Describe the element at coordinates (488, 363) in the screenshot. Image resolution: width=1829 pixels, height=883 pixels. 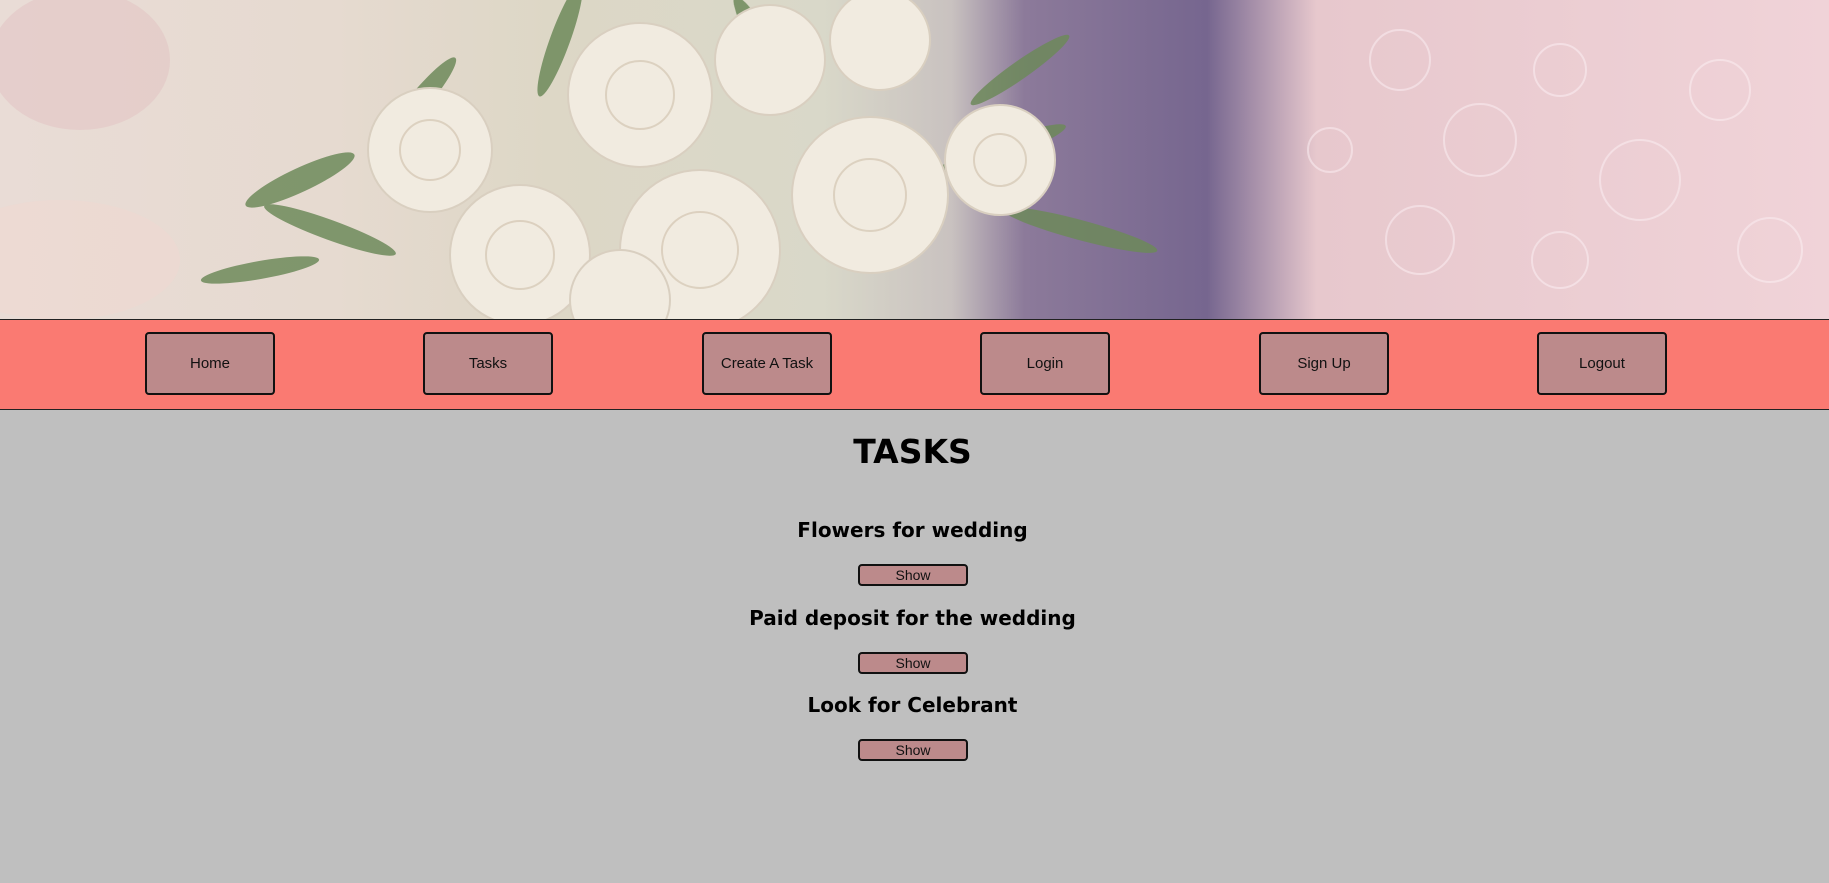
I see `nav-tasks-button: Tasks` at that location.